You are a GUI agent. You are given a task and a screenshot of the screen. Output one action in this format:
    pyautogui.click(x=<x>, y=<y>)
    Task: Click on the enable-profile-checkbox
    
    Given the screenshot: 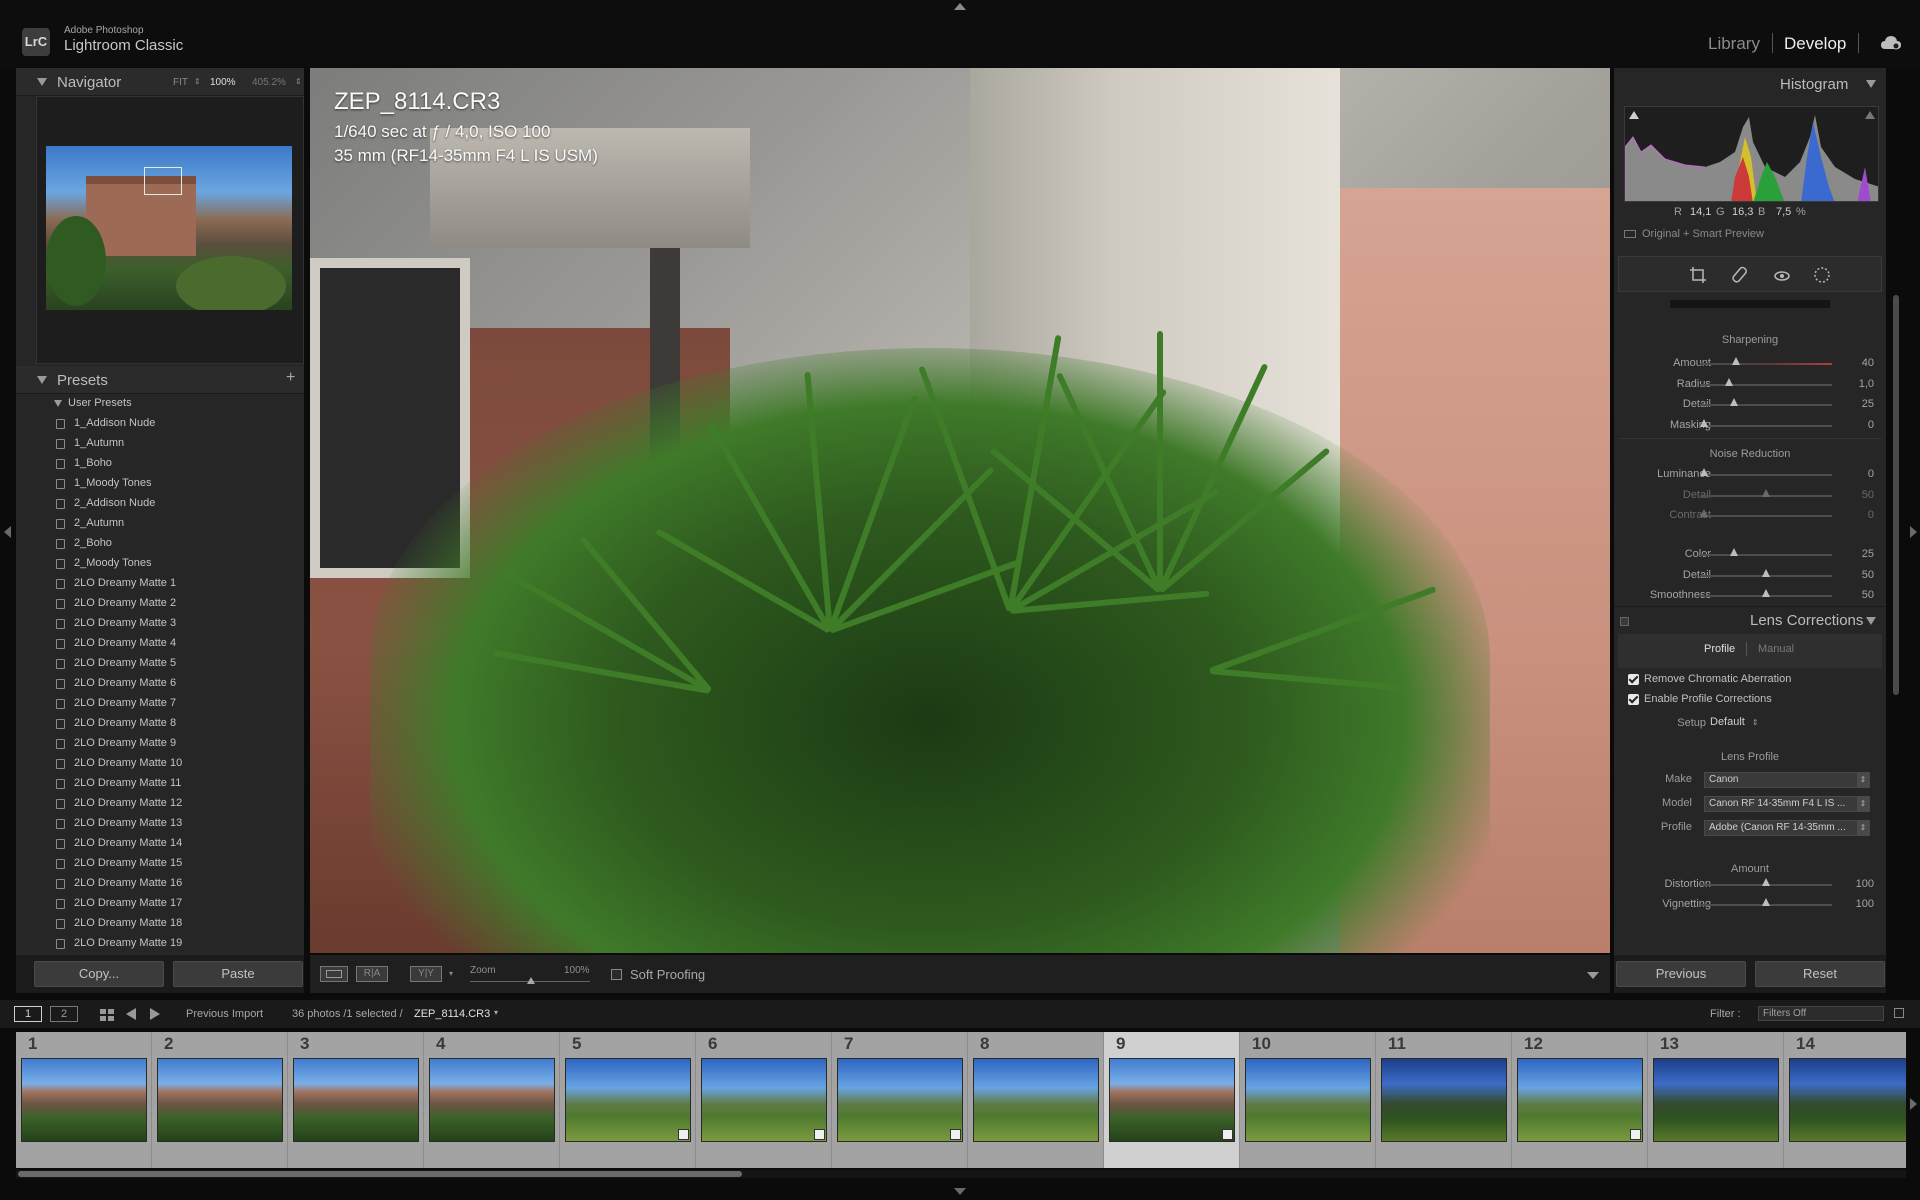 What is the action you would take?
    pyautogui.click(x=1633, y=699)
    